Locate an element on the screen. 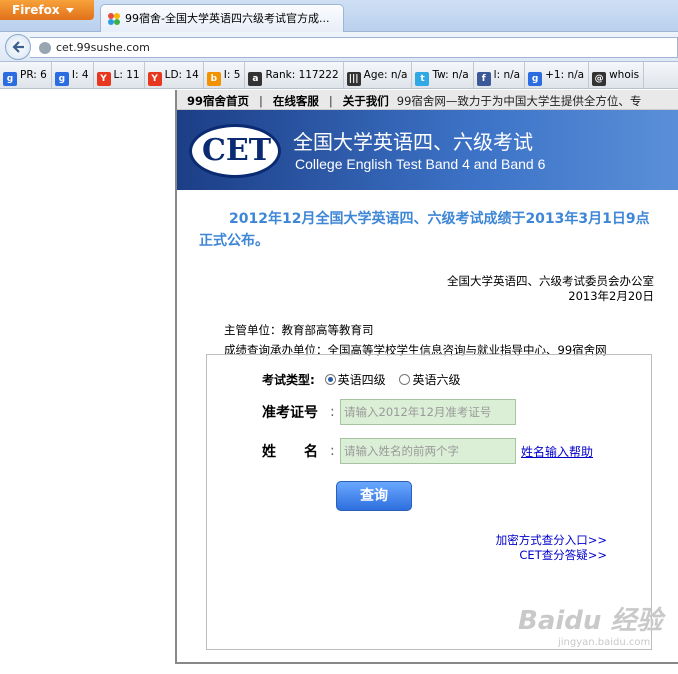  favicon-icon is located at coordinates (114, 19).